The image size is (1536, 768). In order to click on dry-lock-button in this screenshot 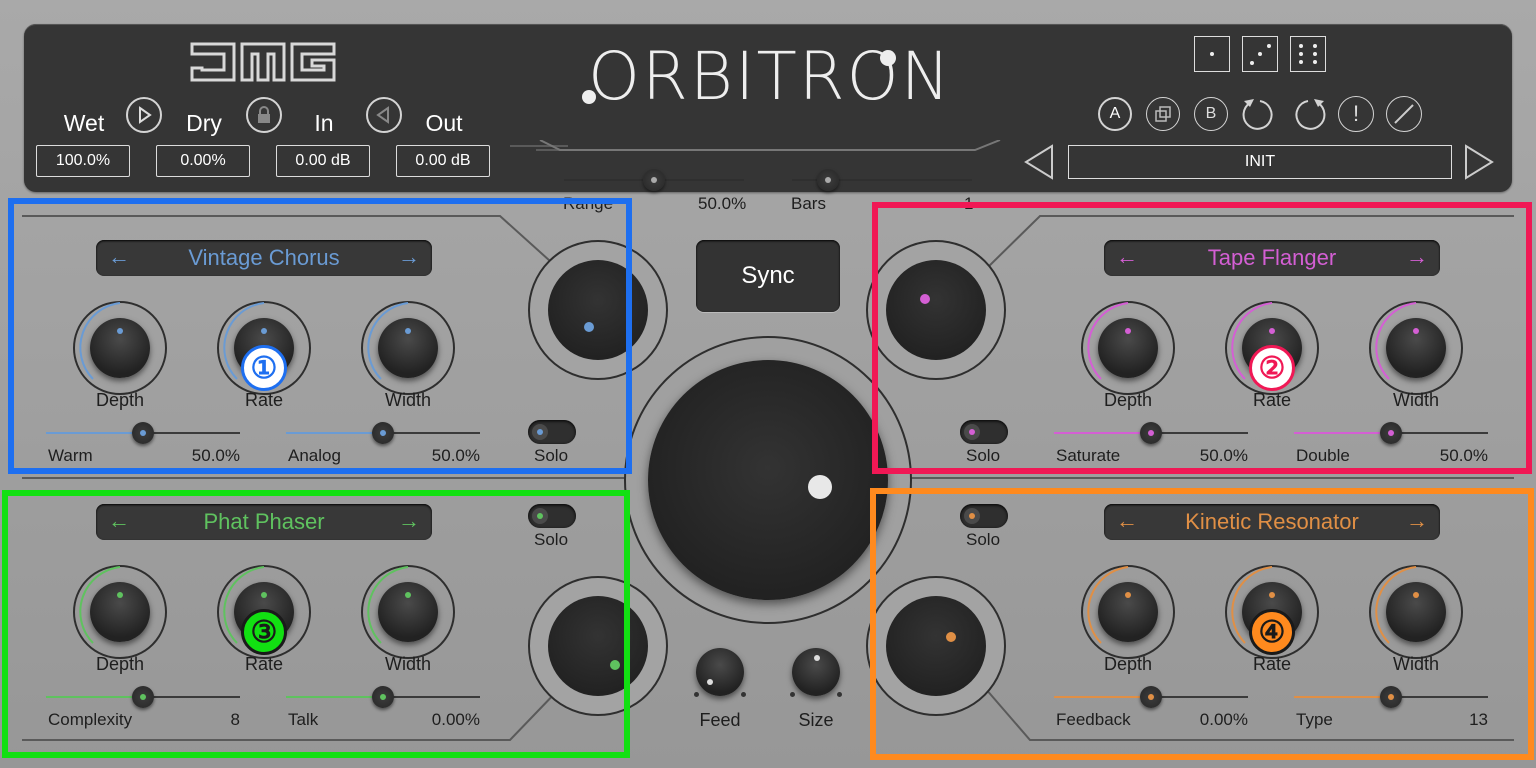, I will do `click(264, 115)`.